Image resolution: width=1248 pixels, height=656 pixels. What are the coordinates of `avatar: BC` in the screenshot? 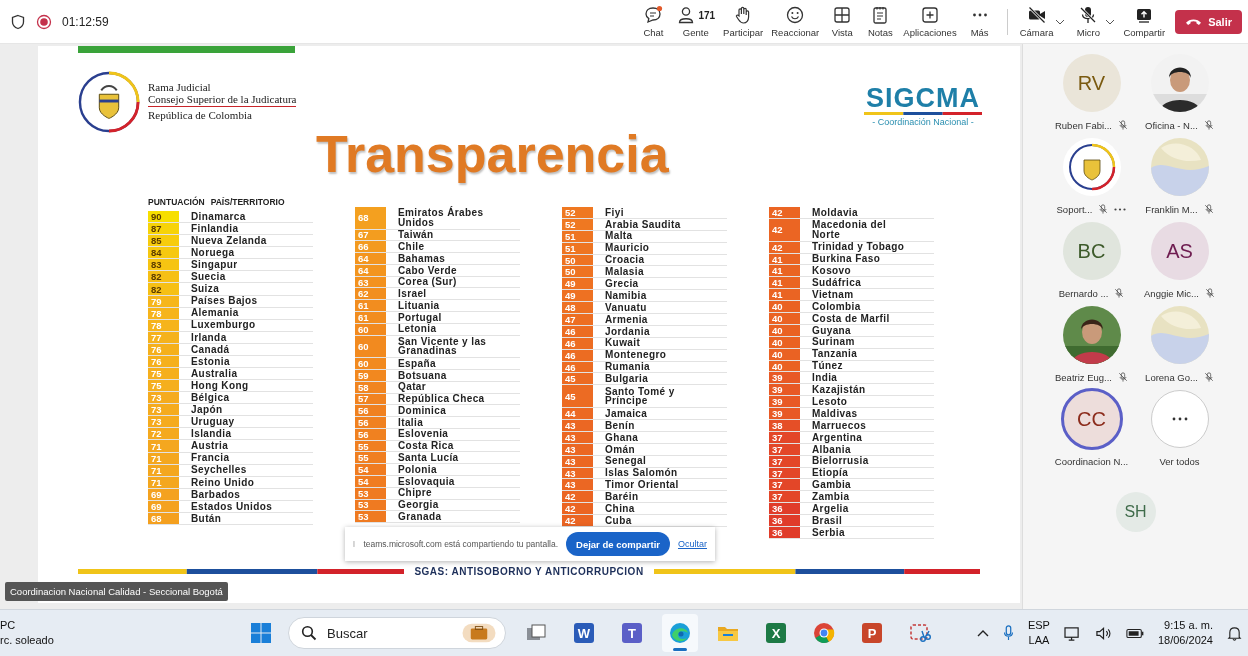 It's located at (1091, 251).